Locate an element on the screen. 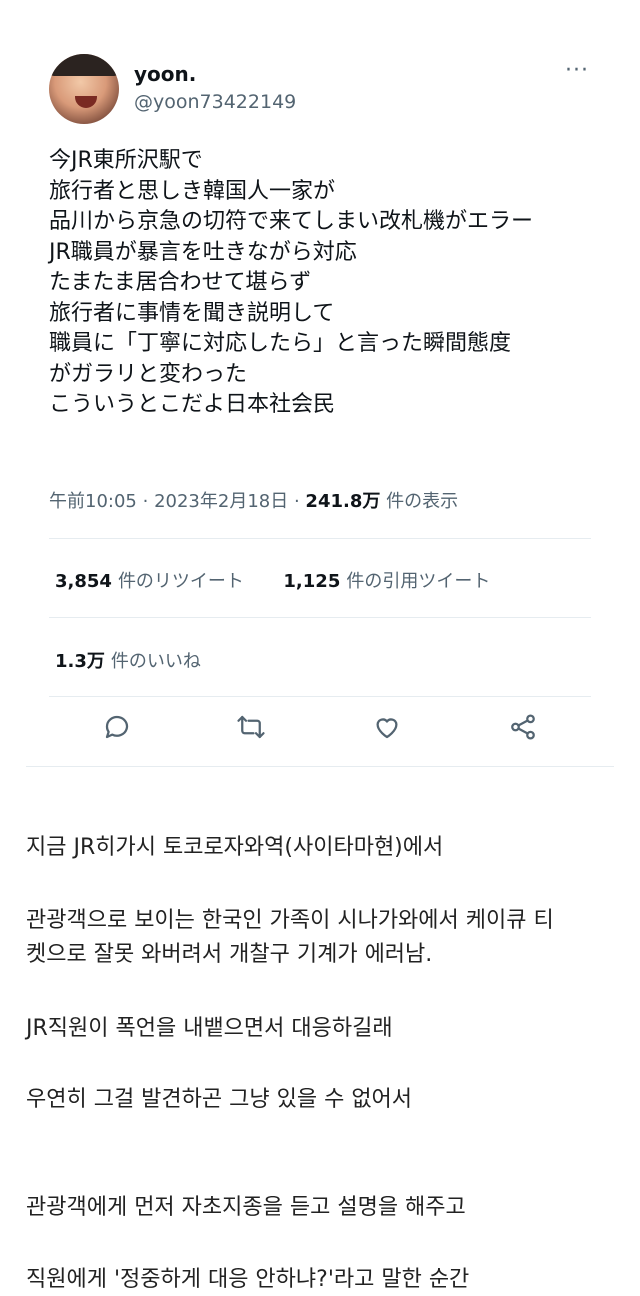 The image size is (640, 1296). likes-count: 1.3万 is located at coordinates (80, 661).